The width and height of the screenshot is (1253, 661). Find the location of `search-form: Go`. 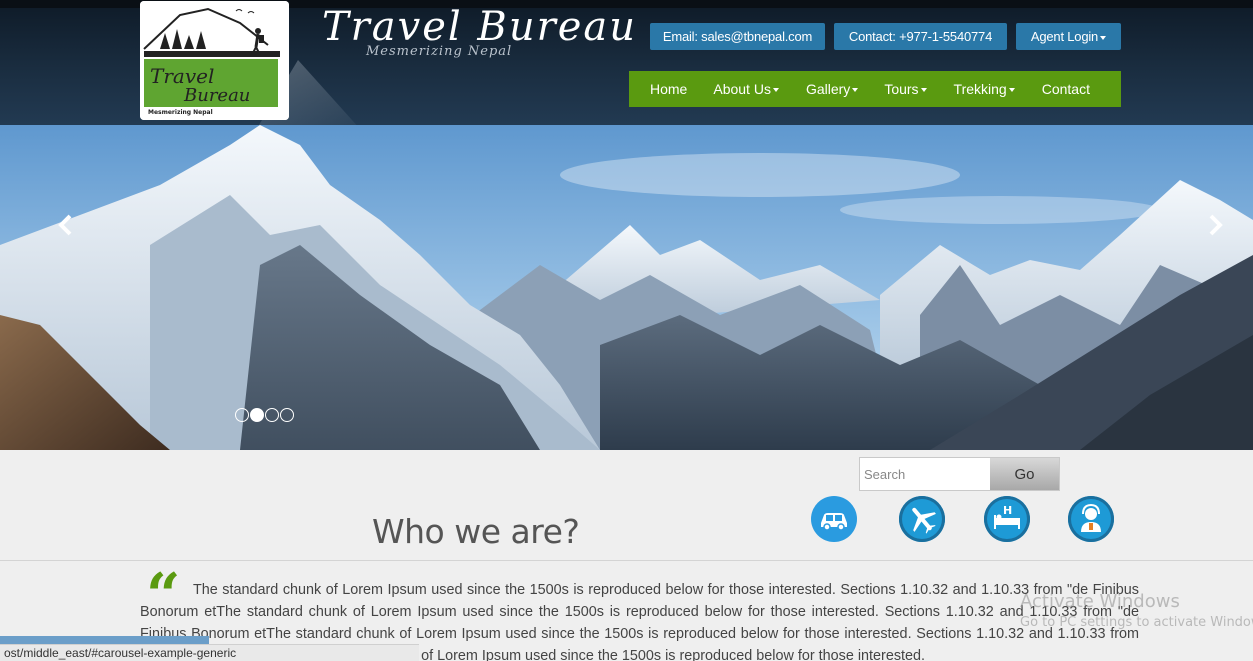

search-form: Go is located at coordinates (959, 474).